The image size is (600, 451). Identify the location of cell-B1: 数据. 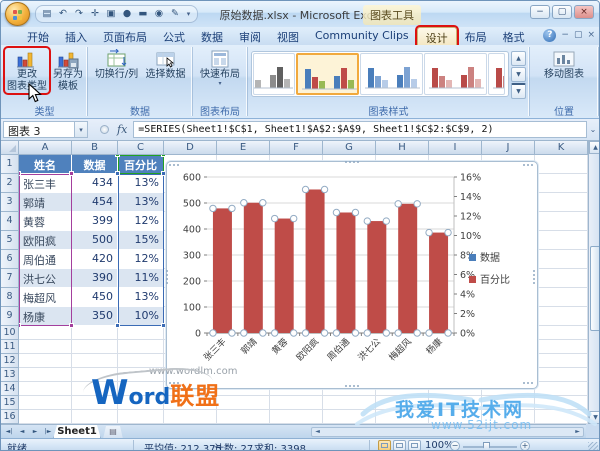
(95, 164).